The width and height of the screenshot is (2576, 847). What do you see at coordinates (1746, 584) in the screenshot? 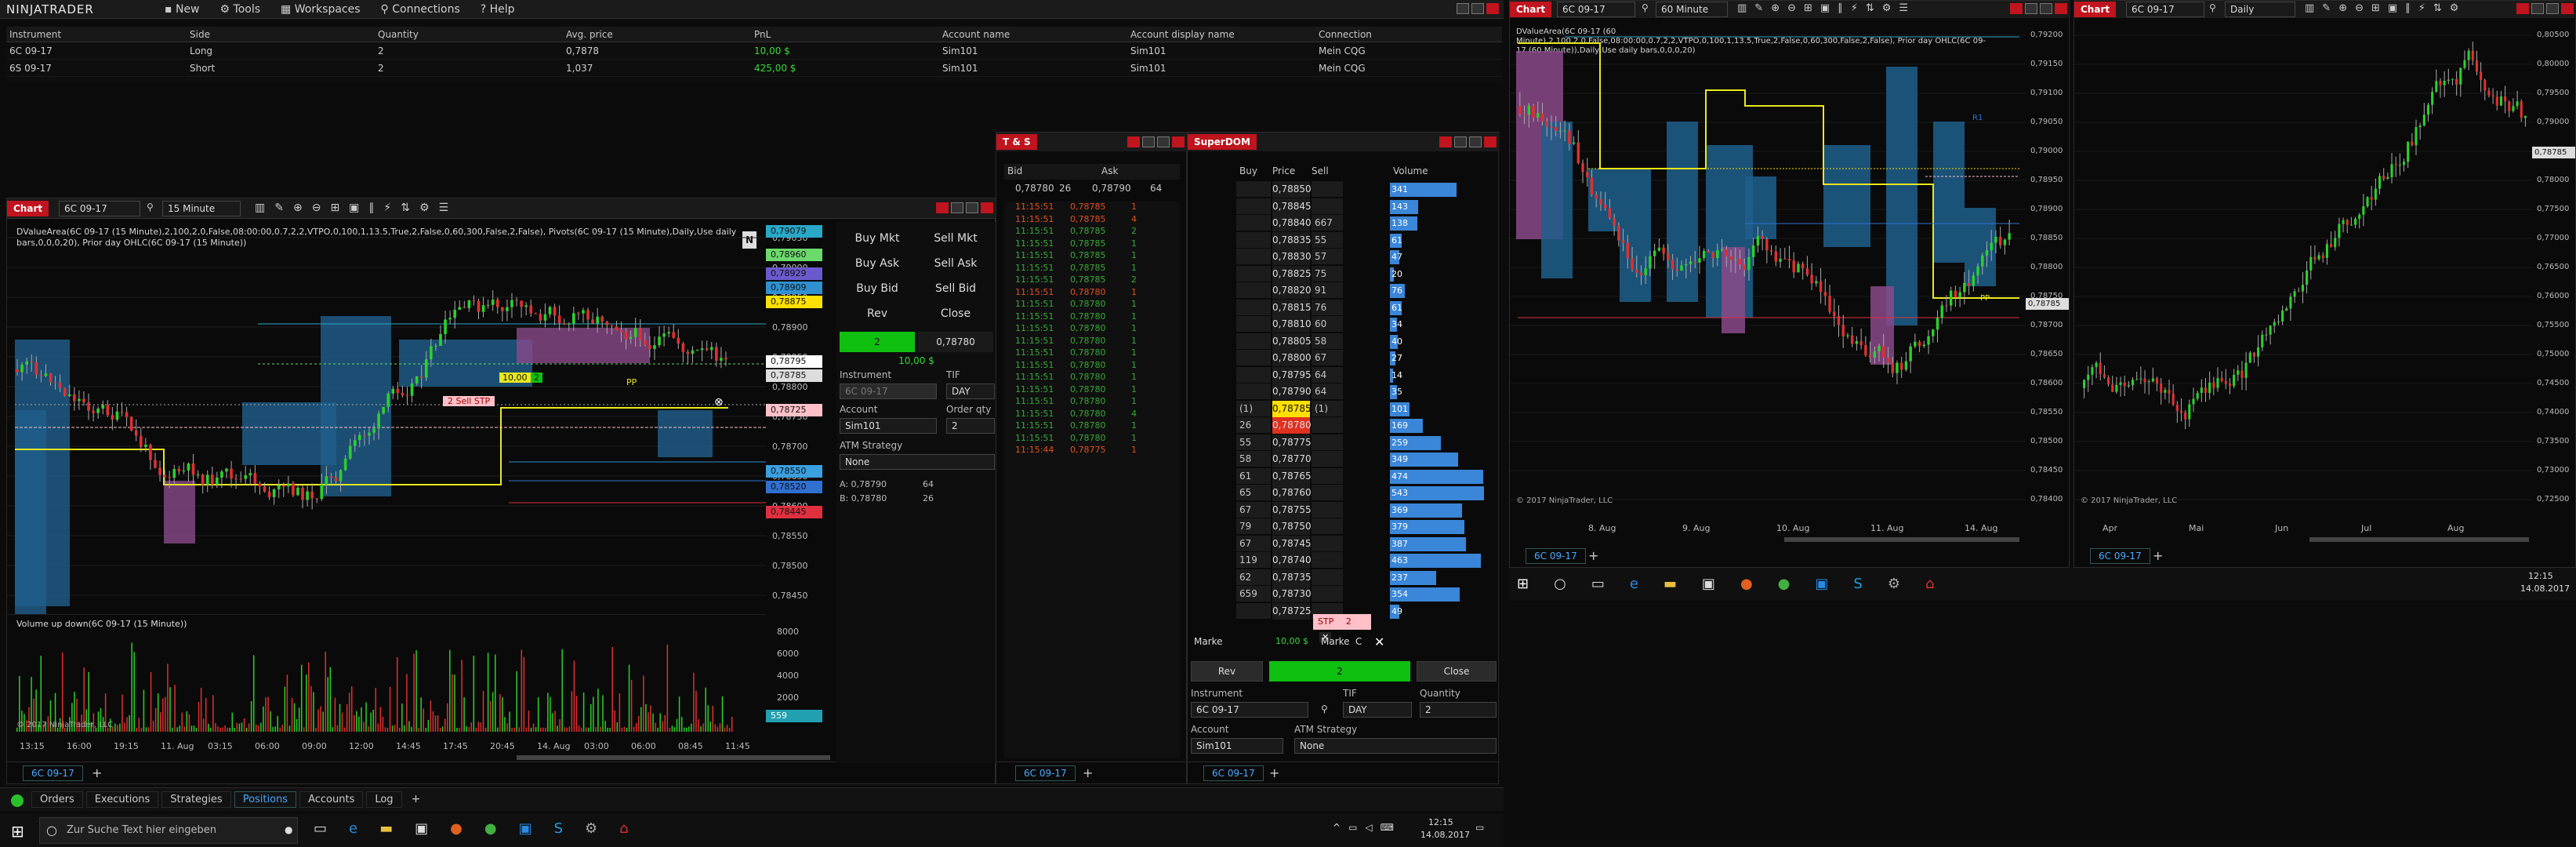
I see `firefox-icon: ●` at bounding box center [1746, 584].